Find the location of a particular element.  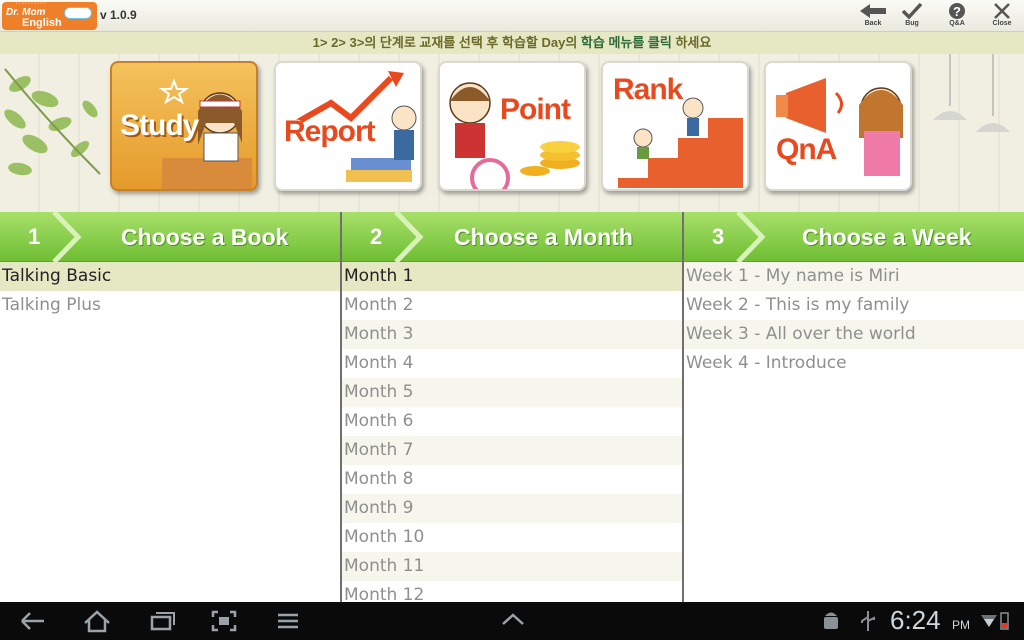

bug-label: Bug is located at coordinates (912, 23).